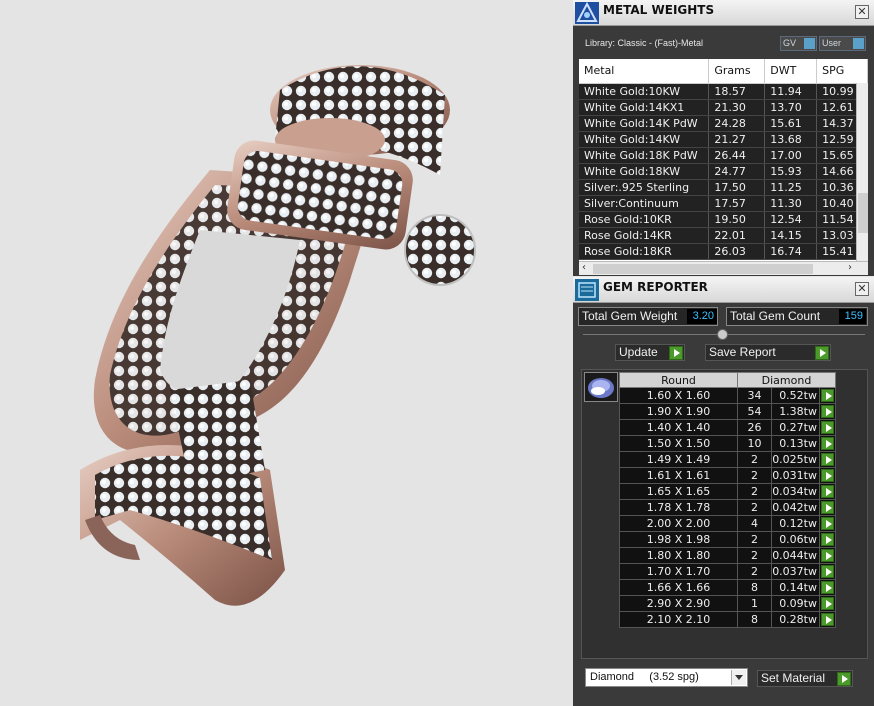  I want to click on material-select: Diamond (3.52 spg), so click(666, 677).